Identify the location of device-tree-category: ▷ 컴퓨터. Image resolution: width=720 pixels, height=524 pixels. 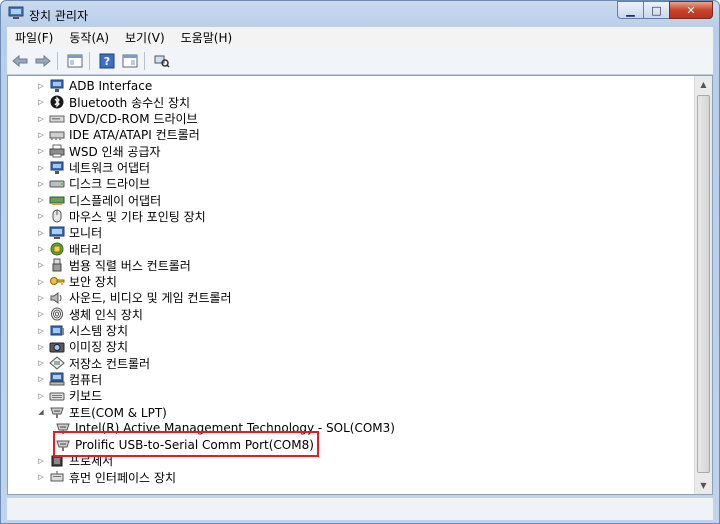
(69, 379).